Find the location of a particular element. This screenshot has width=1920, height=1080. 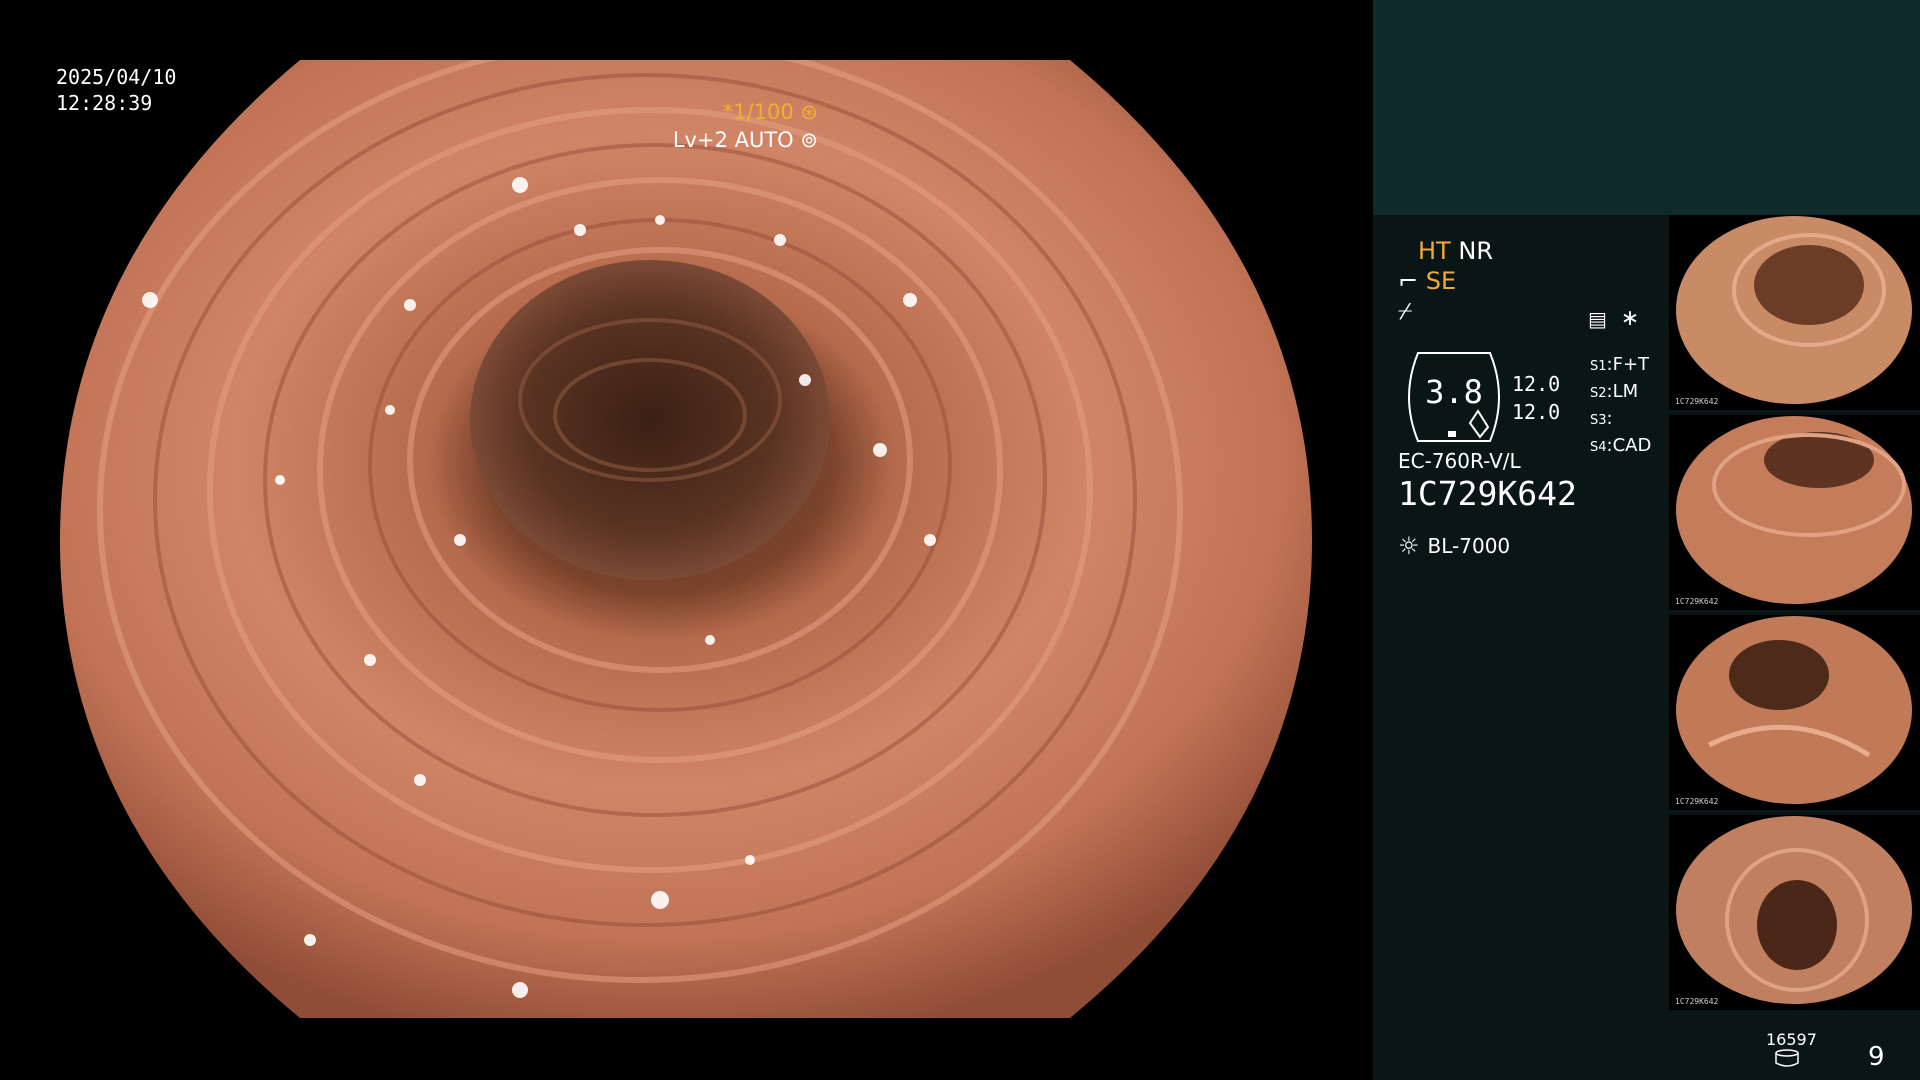

panel-header is located at coordinates (1646, 107).